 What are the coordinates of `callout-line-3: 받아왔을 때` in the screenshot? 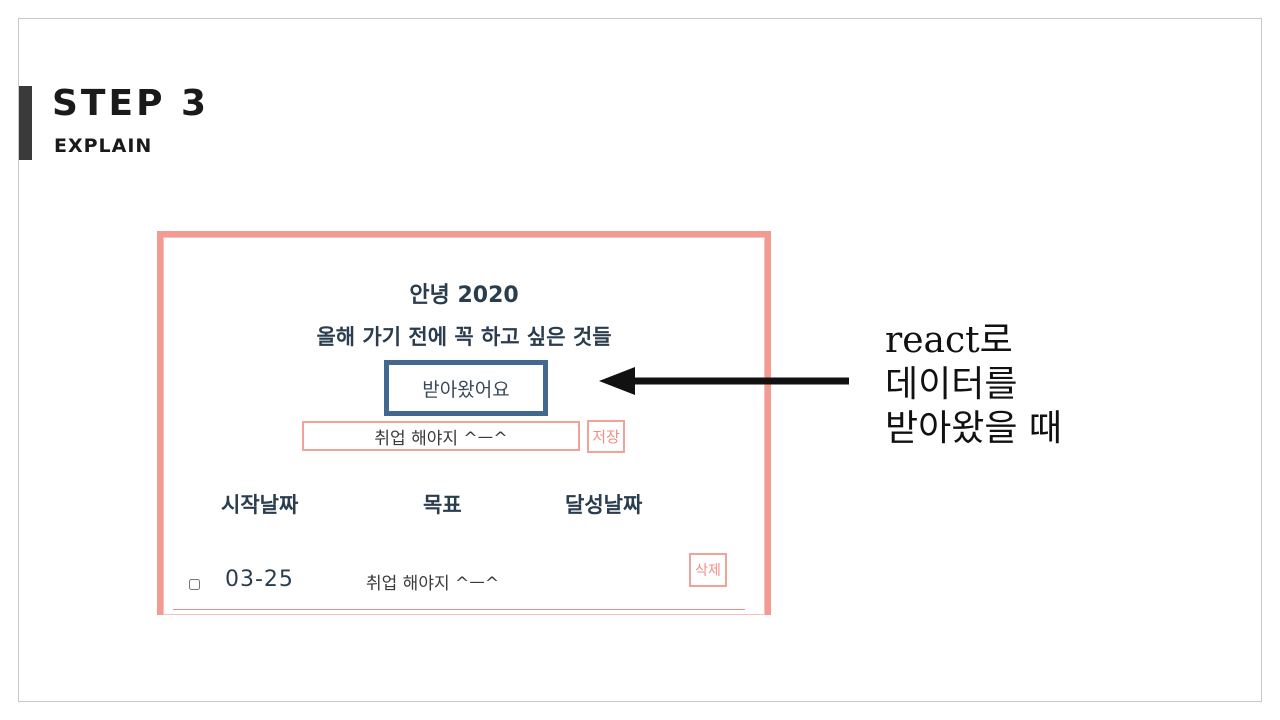 It's located at (974, 428).